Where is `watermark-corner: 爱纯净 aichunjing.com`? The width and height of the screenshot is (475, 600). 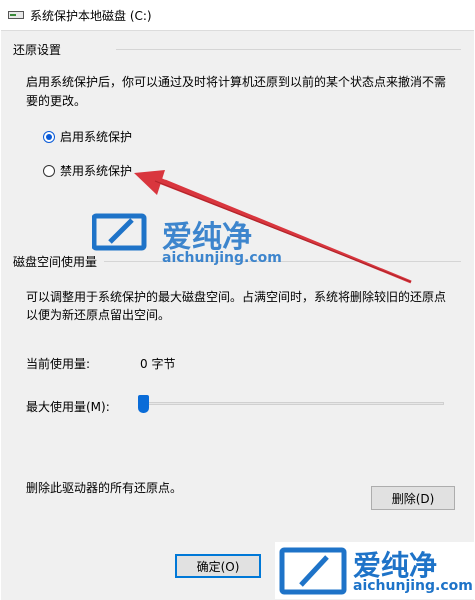
watermark-corner: 爱纯净 aichunjing.com is located at coordinates (375, 570).